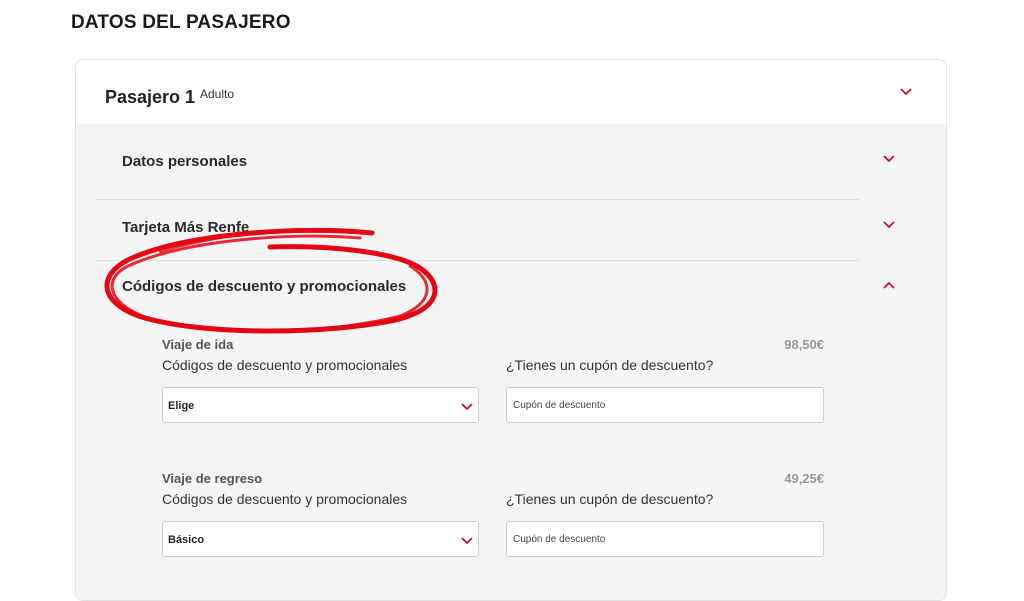  I want to click on passenger-header: Pasajero 1 Adulto, so click(511, 92).